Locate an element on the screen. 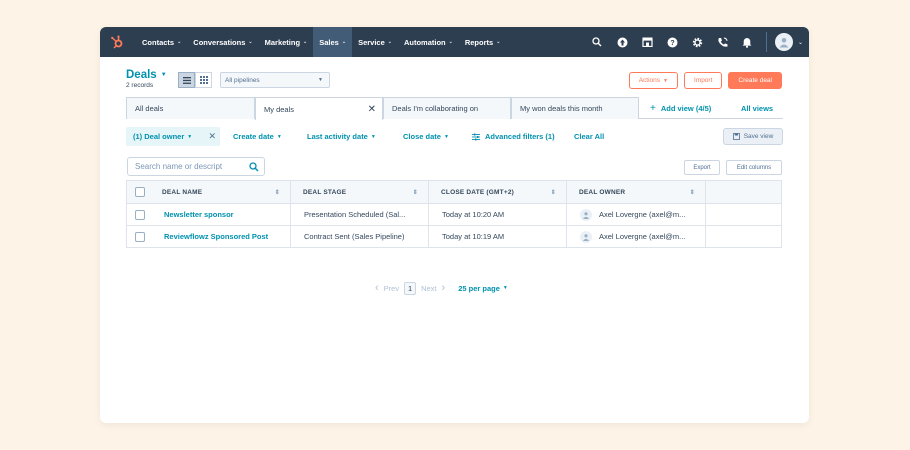 Image resolution: width=910 pixels, height=450 pixels. prev-label: Prev is located at coordinates (391, 288).